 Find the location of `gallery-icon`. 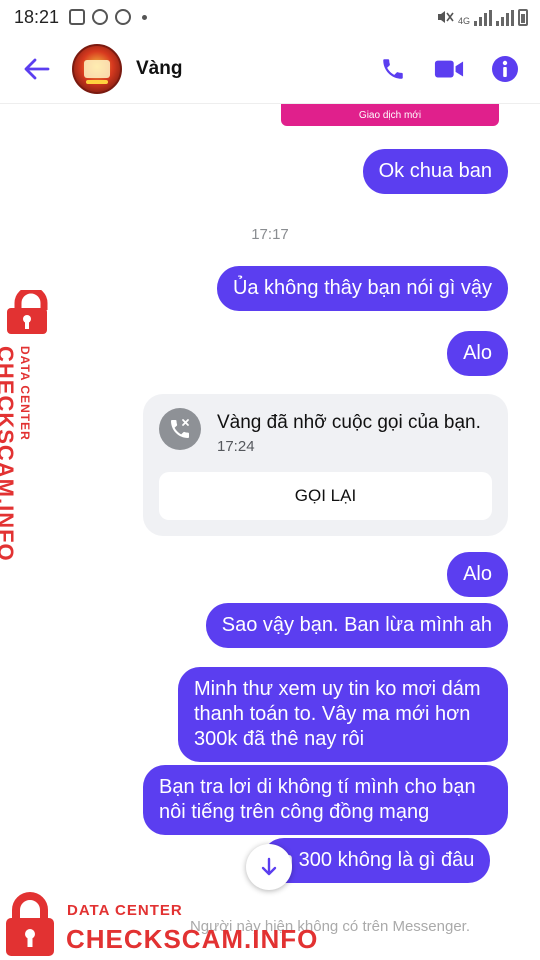

gallery-icon is located at coordinates (77, 17).